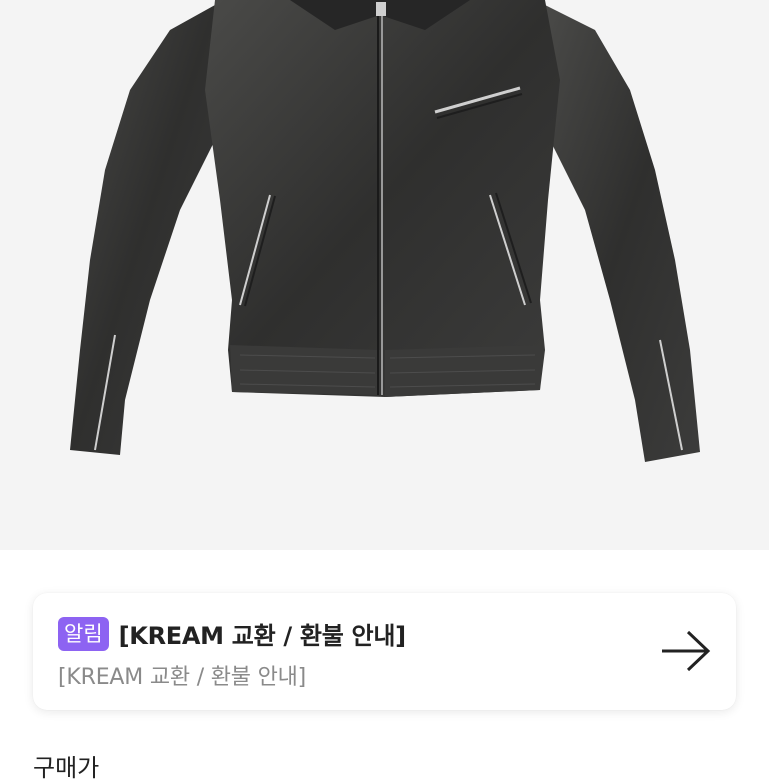 The image size is (769, 783). What do you see at coordinates (182, 677) in the screenshot?
I see `notice-subtitle: [KREAM 교환 / 환불 안내]` at bounding box center [182, 677].